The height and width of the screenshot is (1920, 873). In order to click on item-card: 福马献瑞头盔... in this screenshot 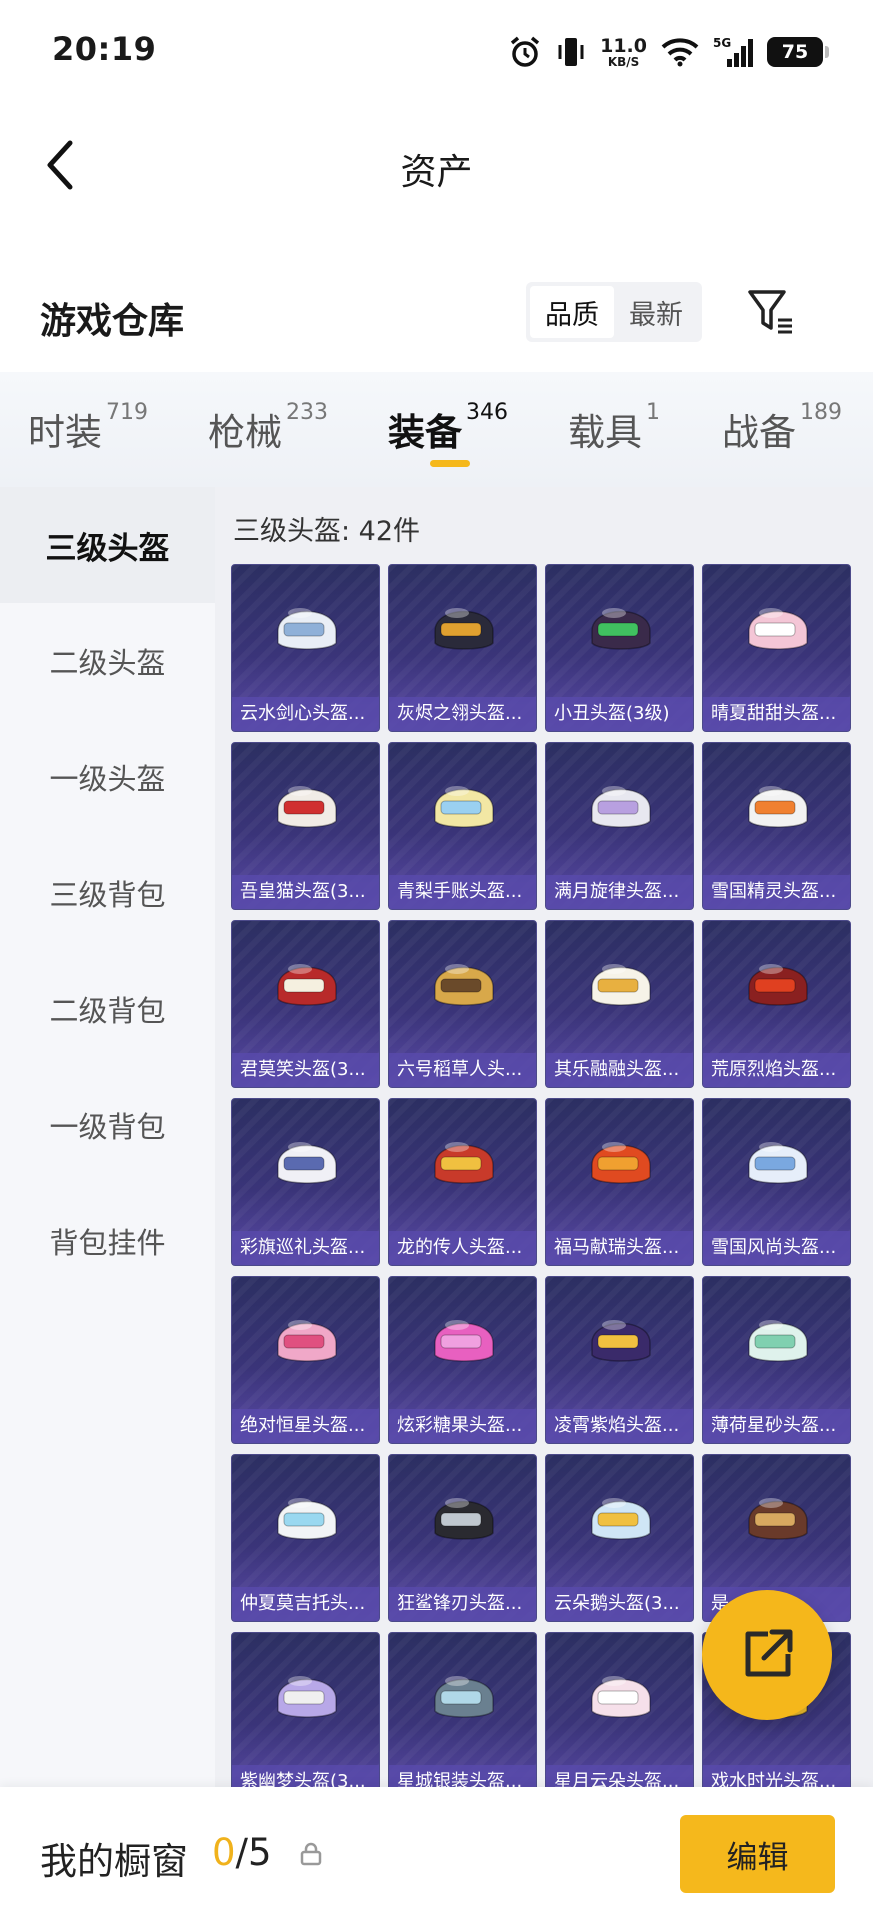, I will do `click(619, 1182)`.